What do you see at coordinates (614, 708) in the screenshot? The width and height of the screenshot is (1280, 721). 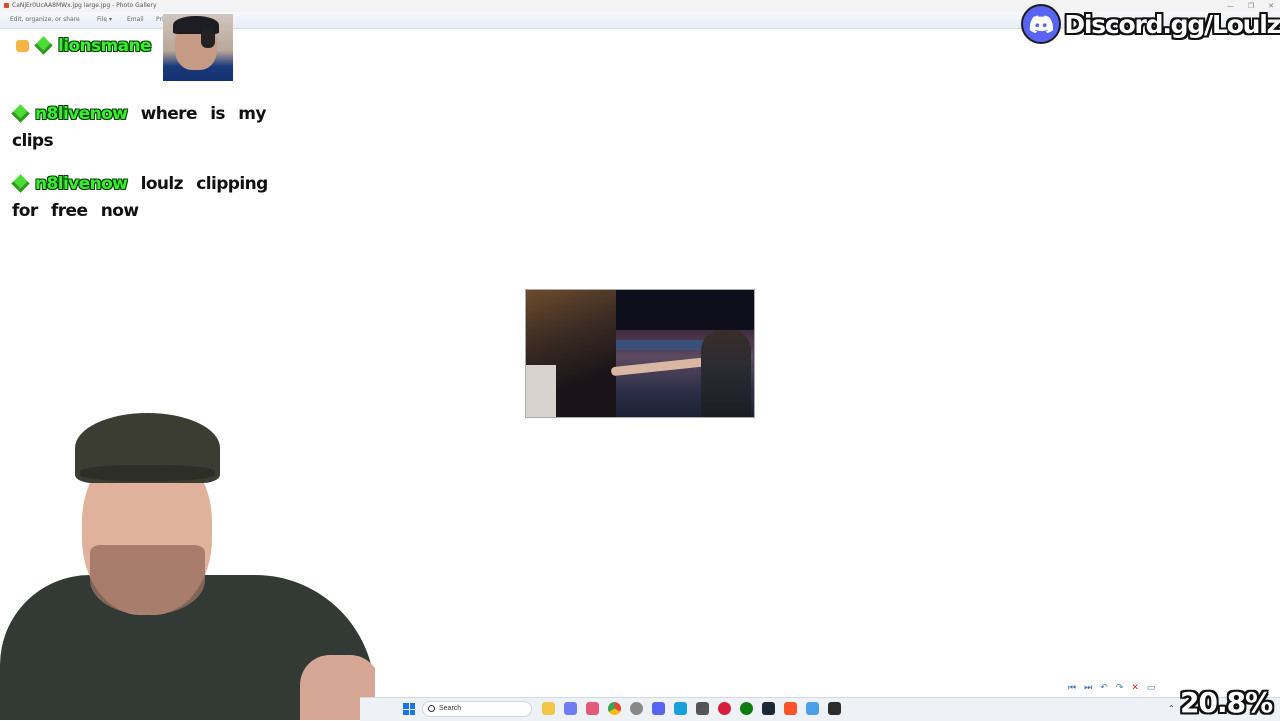 I see `chrome-icon` at bounding box center [614, 708].